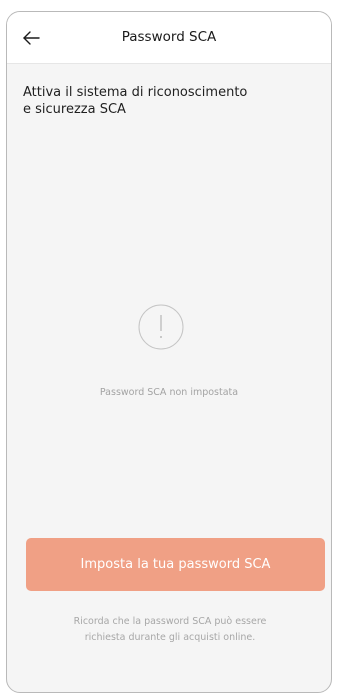 The height and width of the screenshot is (700, 337). What do you see at coordinates (135, 92) in the screenshot?
I see `intro-line: Attiva il sistema di riconoscimento` at bounding box center [135, 92].